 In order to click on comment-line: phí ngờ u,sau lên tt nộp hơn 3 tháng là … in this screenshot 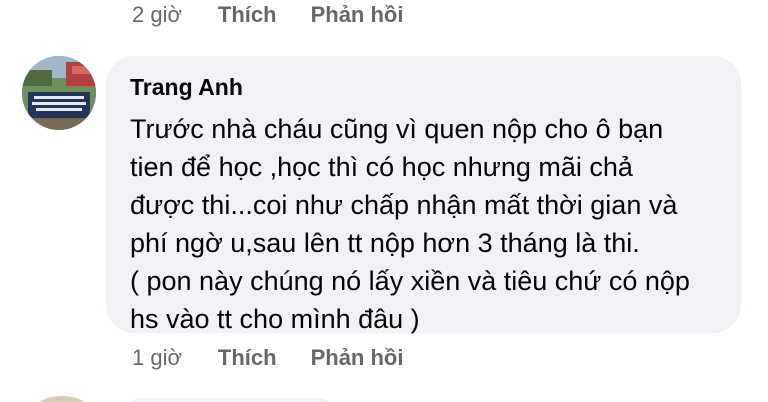, I will do `click(385, 243)`.